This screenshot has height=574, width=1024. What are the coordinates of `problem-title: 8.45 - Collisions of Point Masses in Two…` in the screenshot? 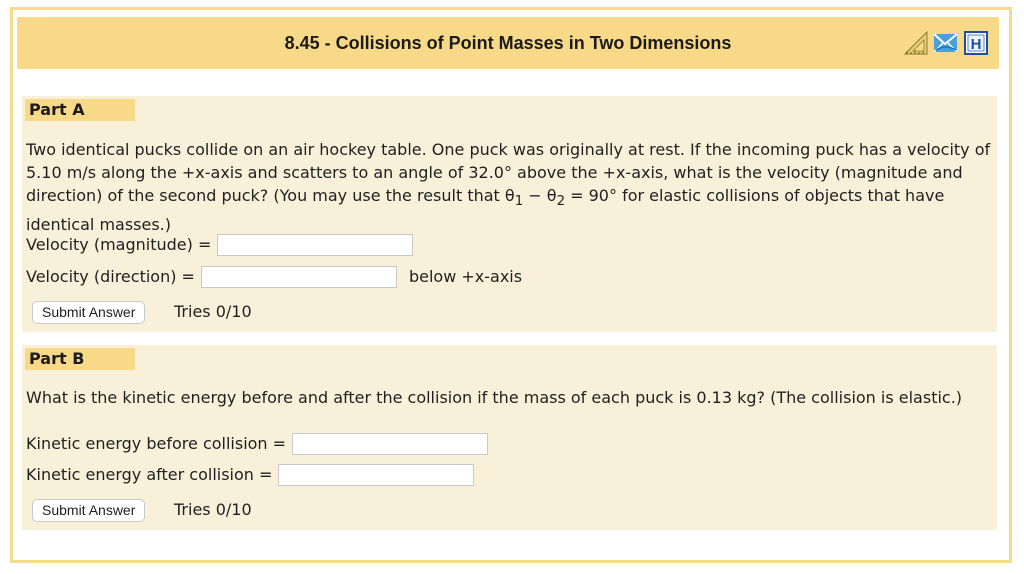 It's located at (508, 43).